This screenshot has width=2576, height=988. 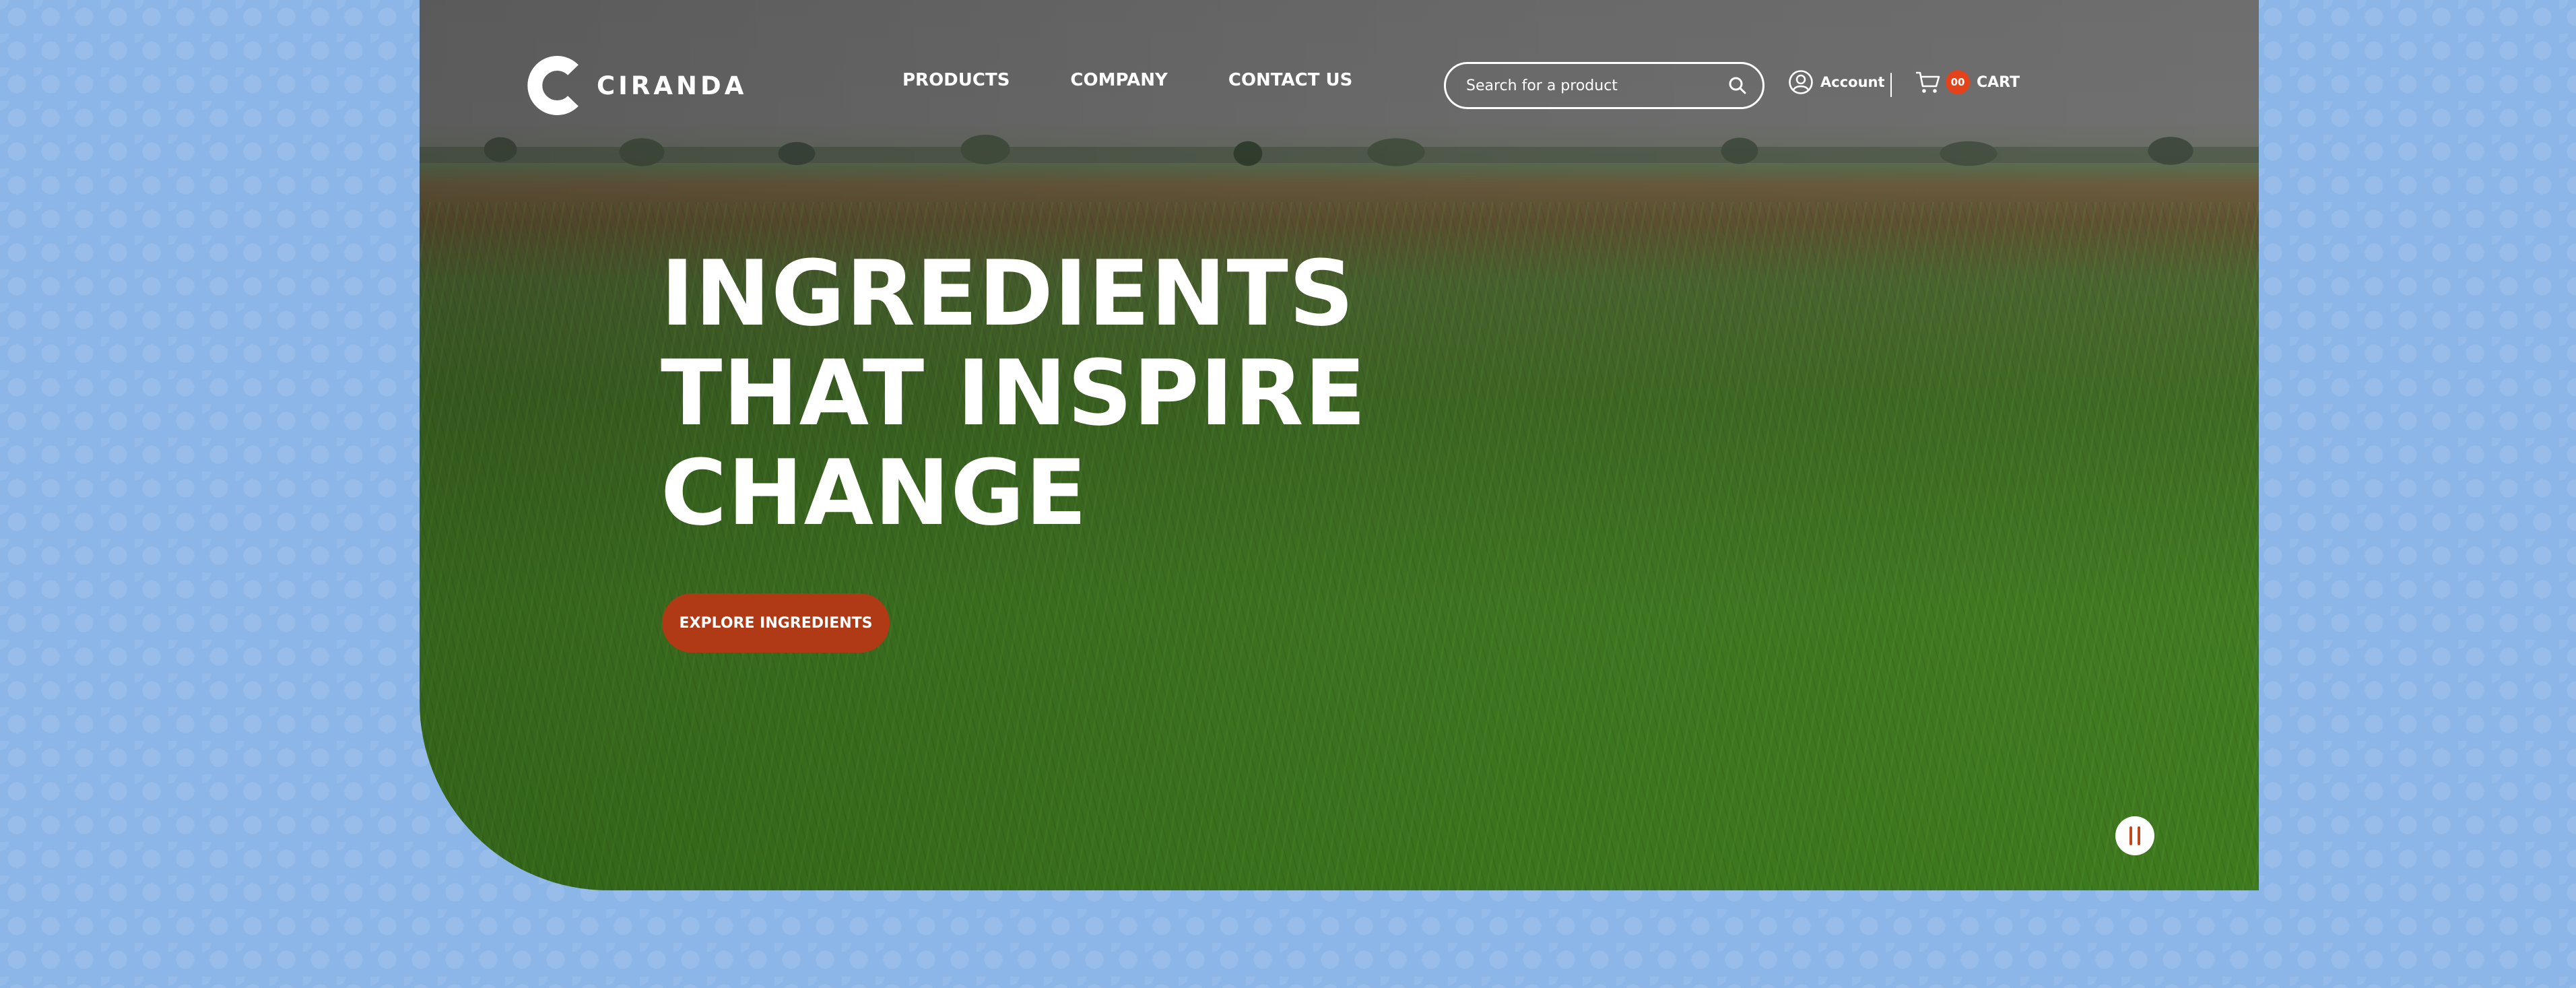 I want to click on cart-label: CART, so click(x=1998, y=82).